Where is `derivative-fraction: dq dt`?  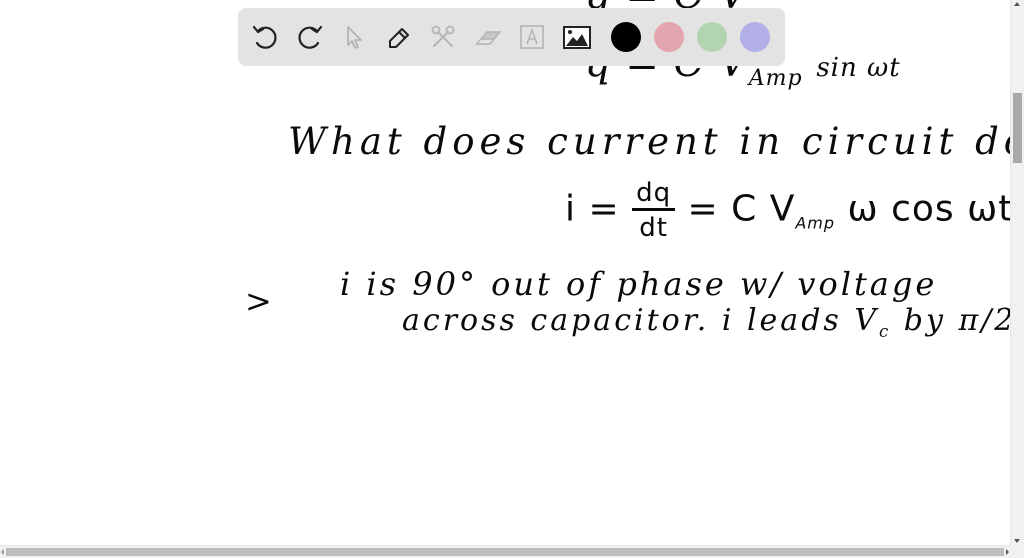 derivative-fraction: dq dt is located at coordinates (654, 211).